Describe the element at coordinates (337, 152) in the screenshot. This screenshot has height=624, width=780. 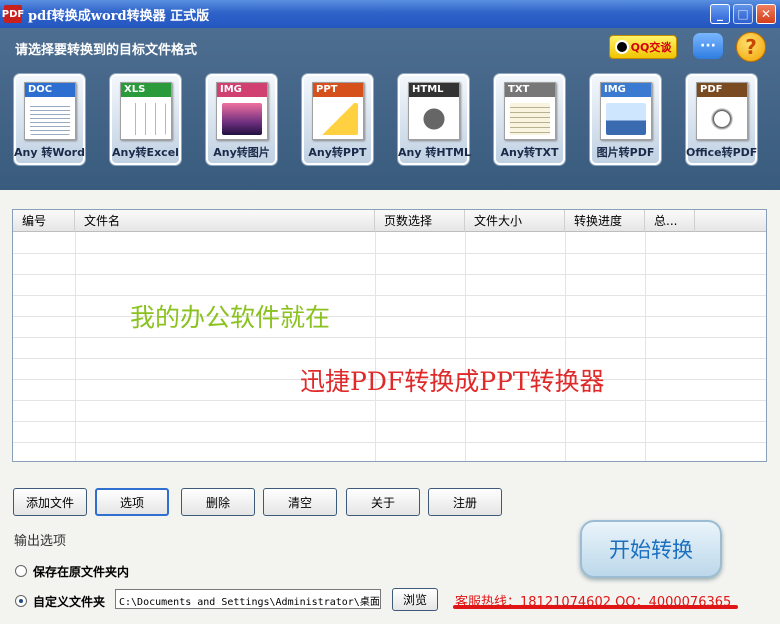
I see `format-label: Any转PPT` at that location.